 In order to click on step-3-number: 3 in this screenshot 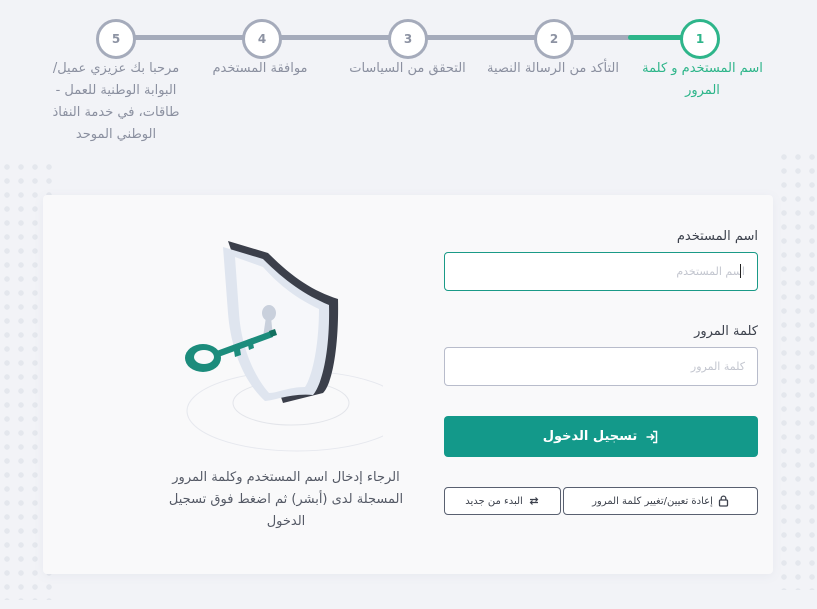, I will do `click(408, 39)`.